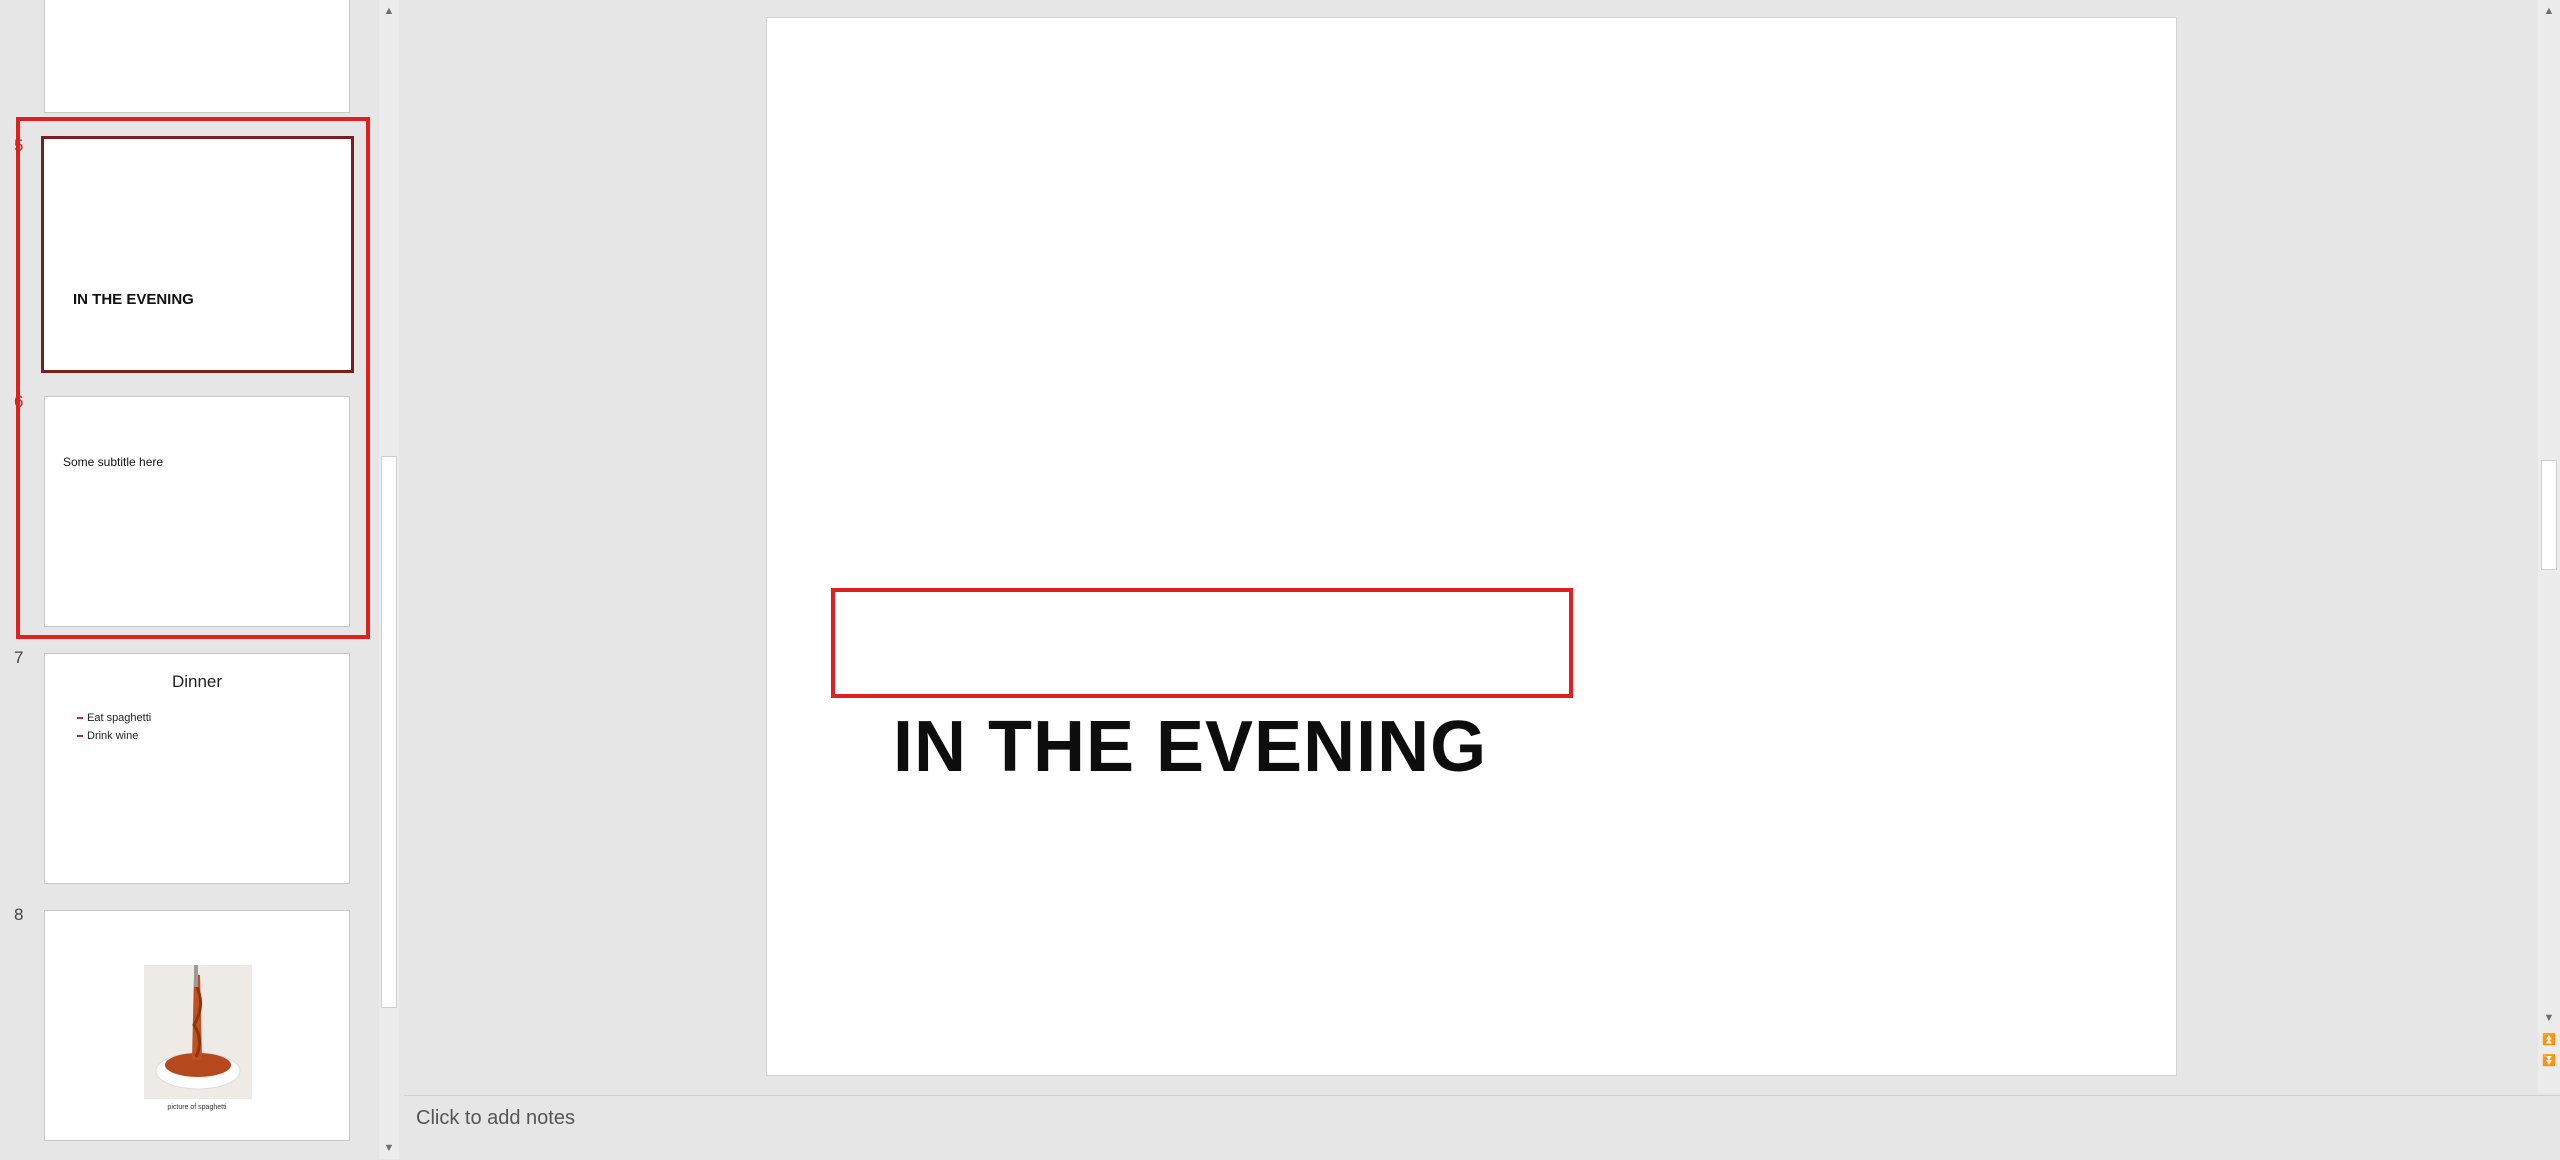 The height and width of the screenshot is (1160, 2560). I want to click on previous-slide-icon: ⏫, so click(2549, 1040).